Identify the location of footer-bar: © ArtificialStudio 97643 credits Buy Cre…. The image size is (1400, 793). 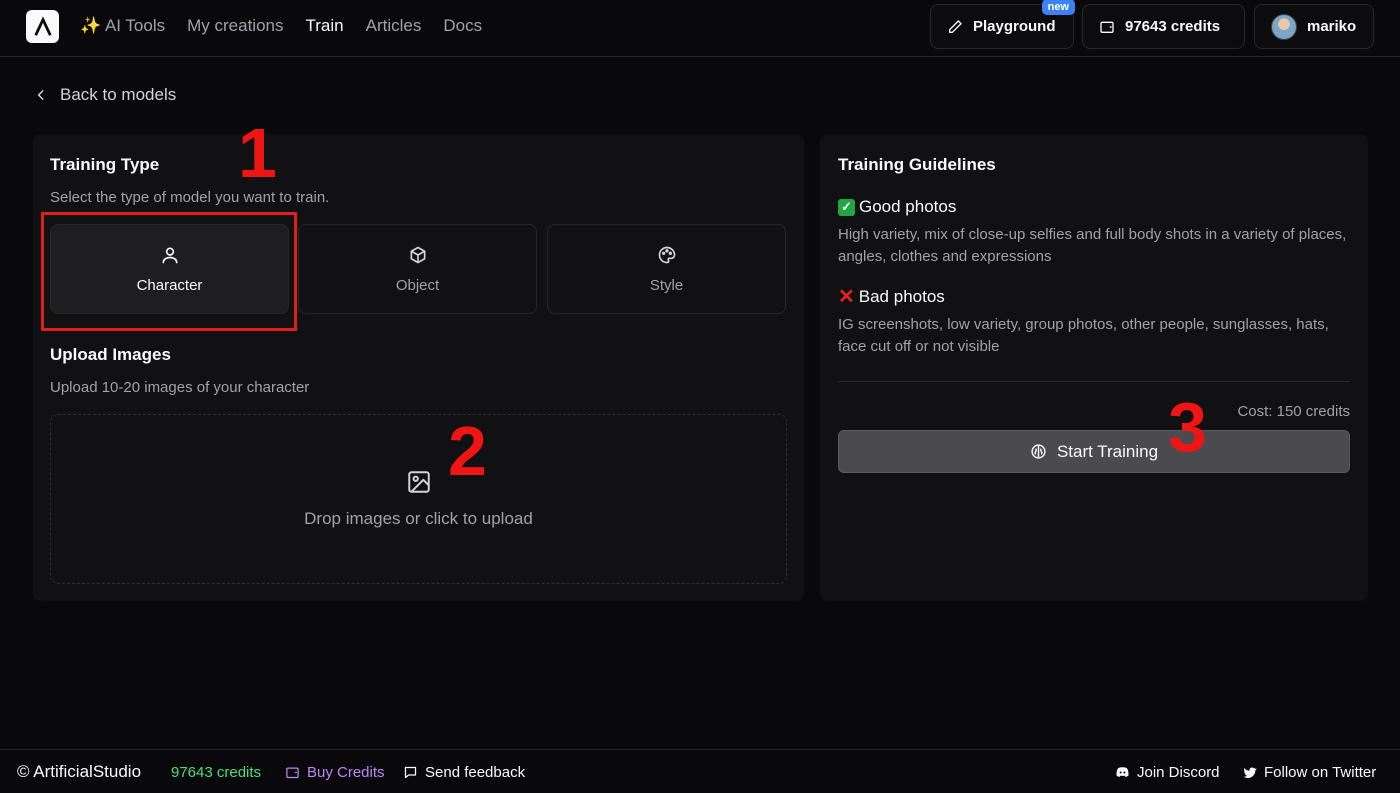
(700, 771).